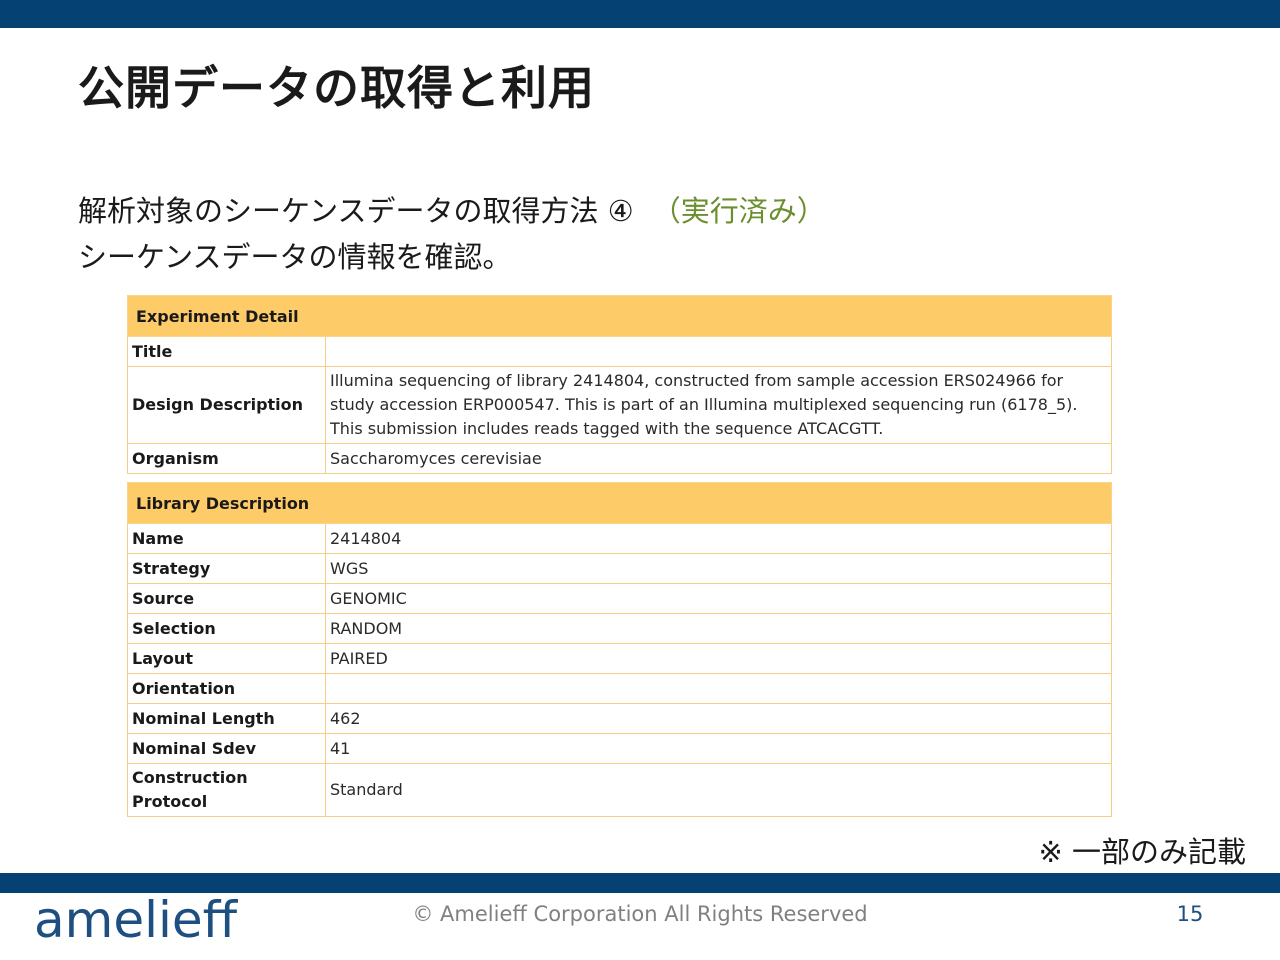 The height and width of the screenshot is (960, 1280). I want to click on table-row: Name 2414804, so click(620, 538).